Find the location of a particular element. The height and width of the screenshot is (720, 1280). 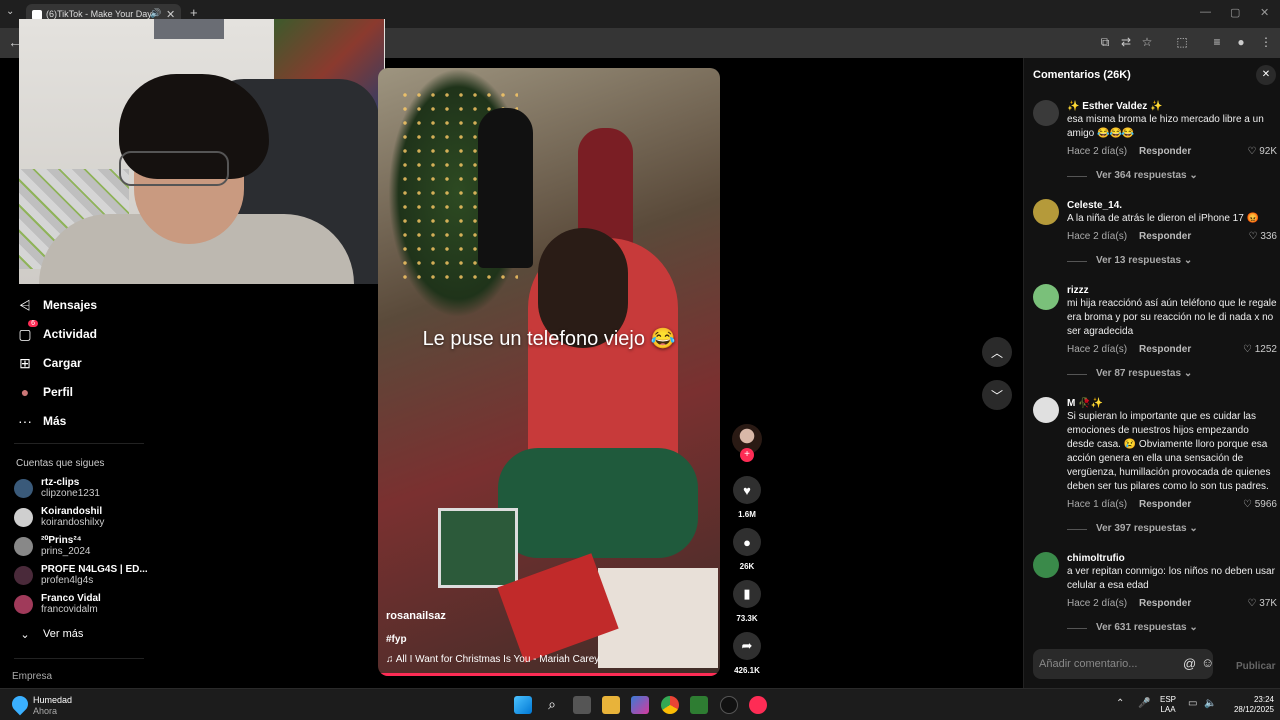

comment-date: Hace 2 día(s) is located at coordinates (1097, 236).